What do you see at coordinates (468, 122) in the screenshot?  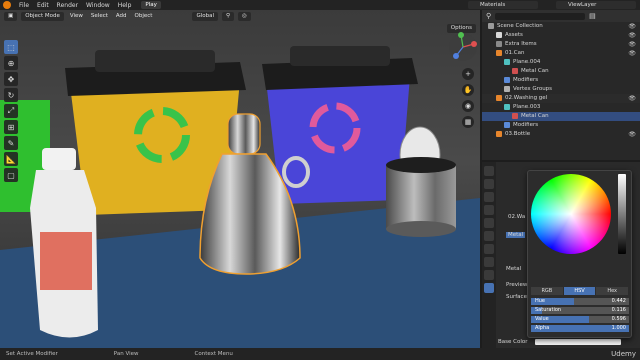 I see `grid-icon: ▦` at bounding box center [468, 122].